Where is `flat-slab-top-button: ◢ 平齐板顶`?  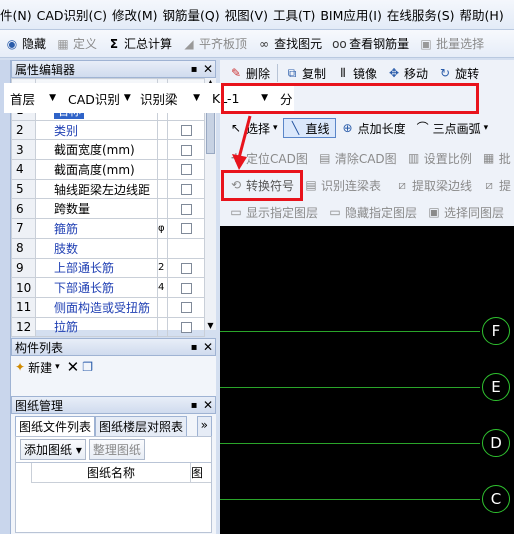
flat-slab-top-button: ◢ 平齐板顶 is located at coordinates (214, 43).